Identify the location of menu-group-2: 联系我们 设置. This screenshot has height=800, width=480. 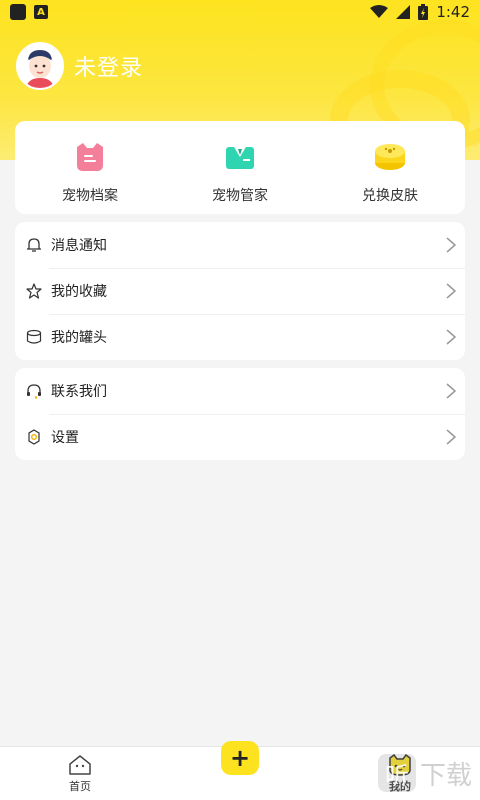
(240, 414).